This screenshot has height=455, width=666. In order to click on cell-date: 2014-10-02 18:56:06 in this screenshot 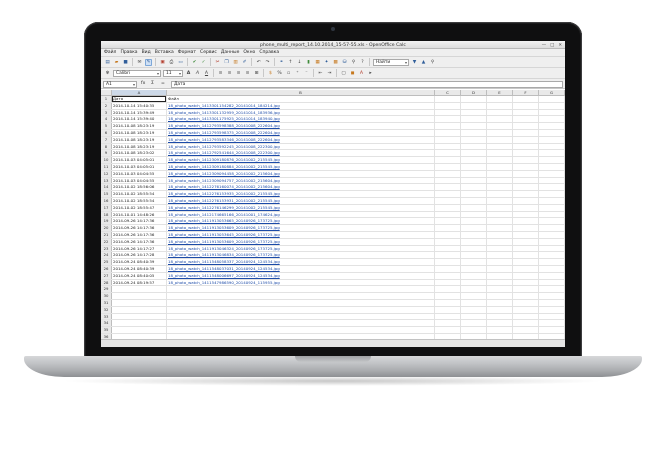, I will do `click(139, 187)`.